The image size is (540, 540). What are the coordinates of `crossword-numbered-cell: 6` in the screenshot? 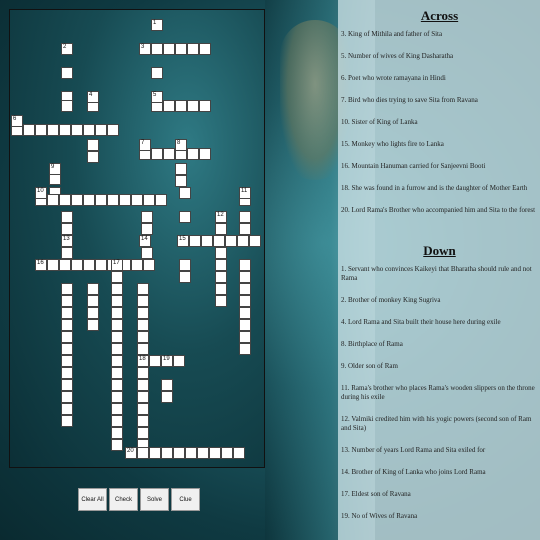 It's located at (17, 121).